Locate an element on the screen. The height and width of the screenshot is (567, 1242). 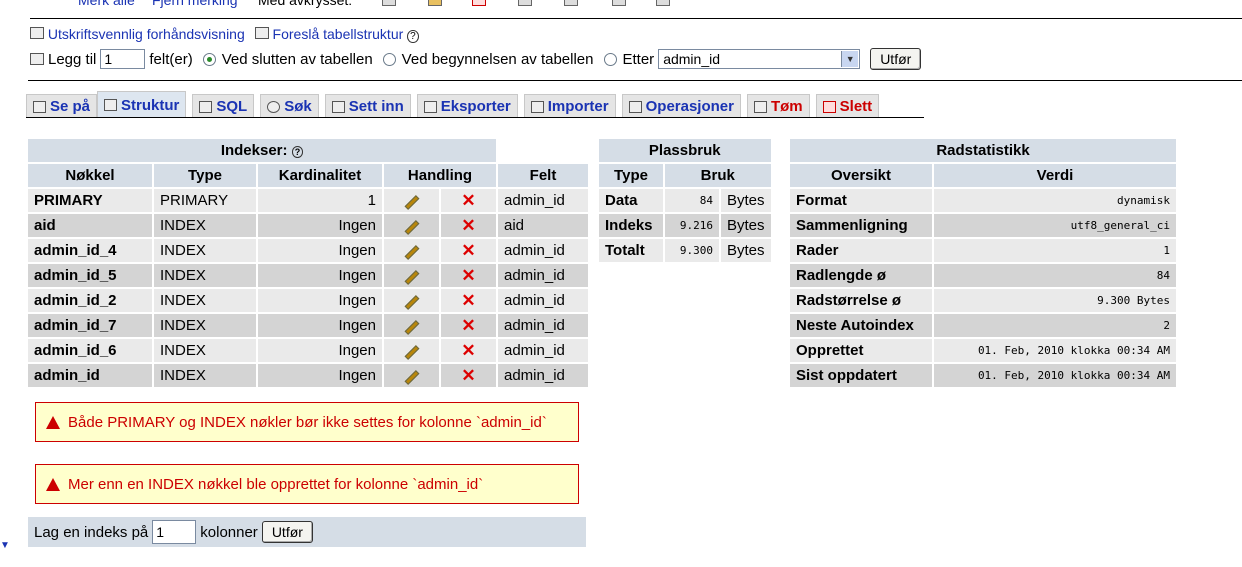
edit-icon is located at coordinates (435, 3).